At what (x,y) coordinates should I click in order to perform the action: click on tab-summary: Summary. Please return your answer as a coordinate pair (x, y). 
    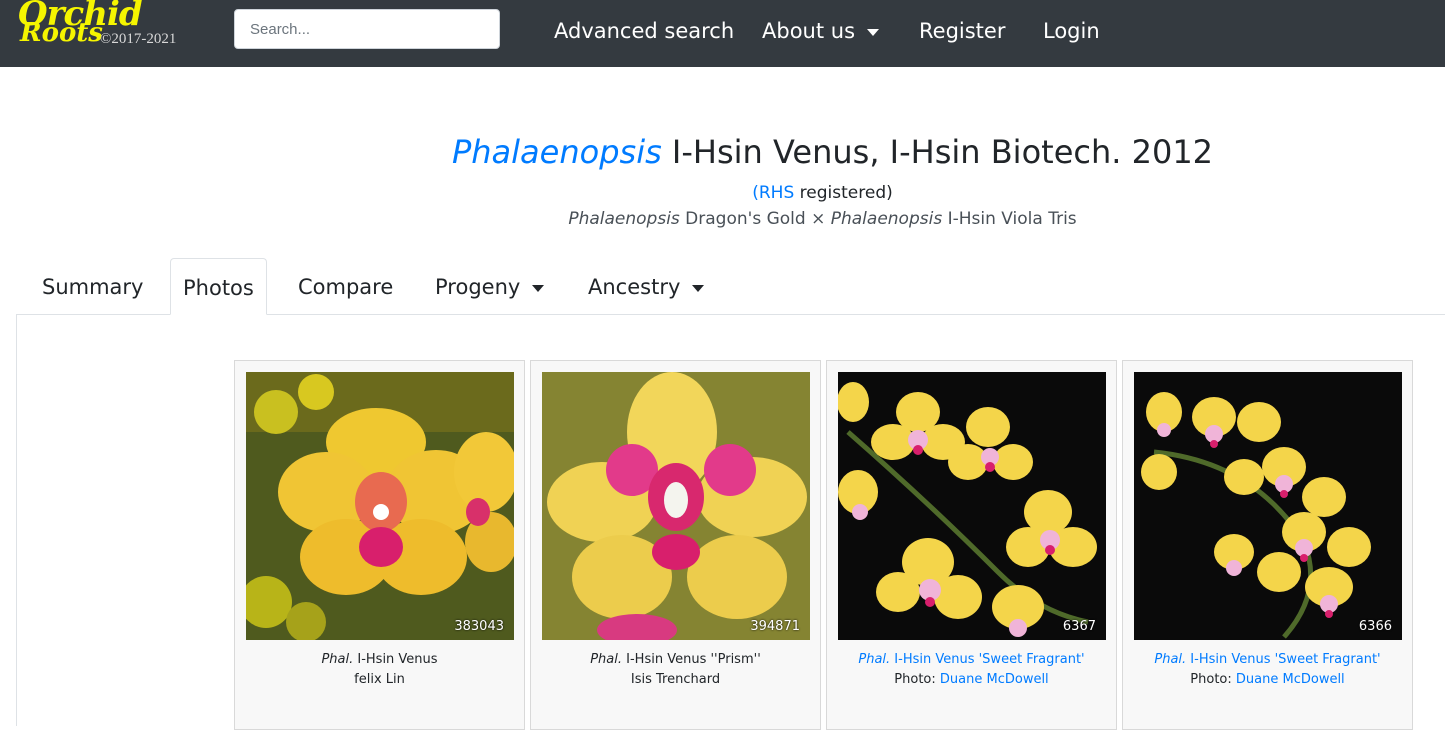
    Looking at the image, I should click on (92, 286).